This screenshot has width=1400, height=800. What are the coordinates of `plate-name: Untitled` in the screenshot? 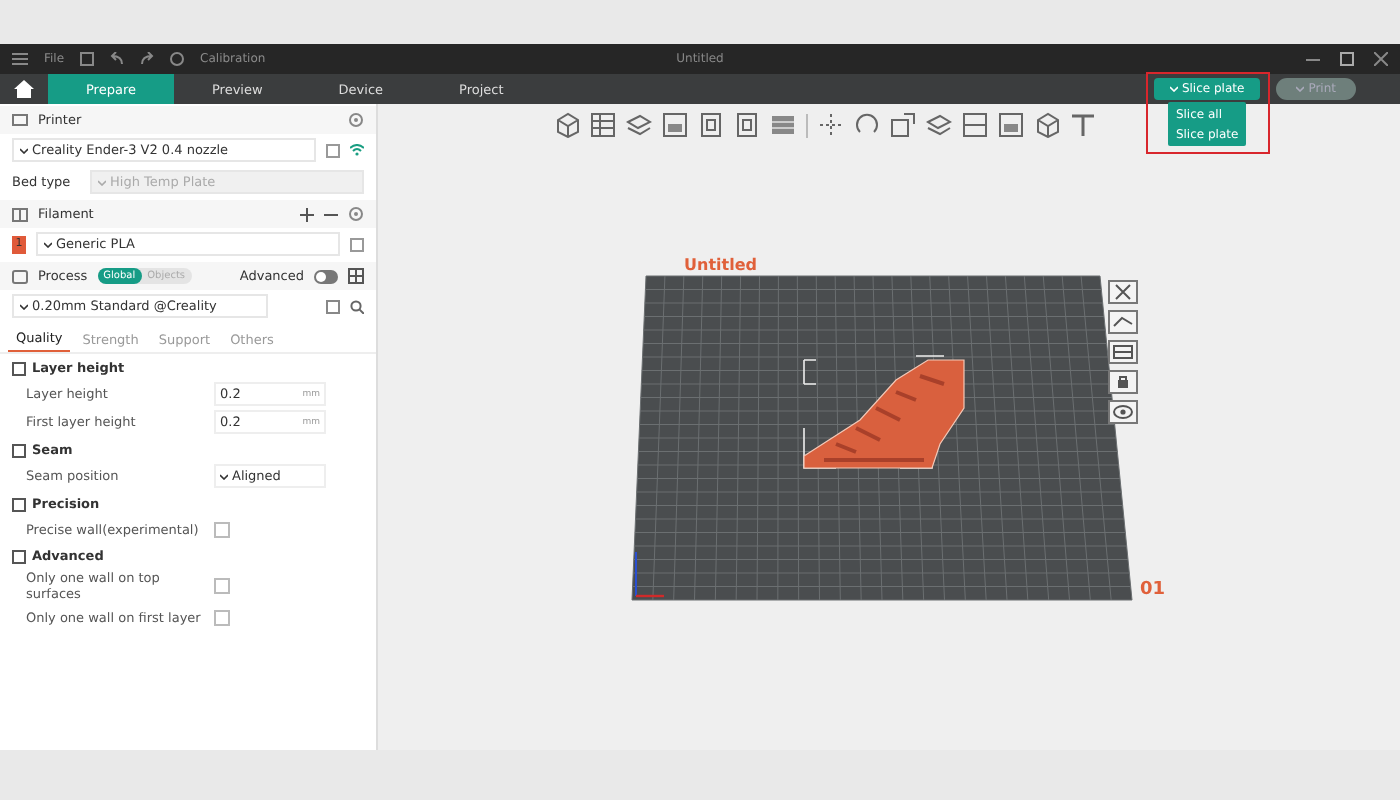 It's located at (720, 265).